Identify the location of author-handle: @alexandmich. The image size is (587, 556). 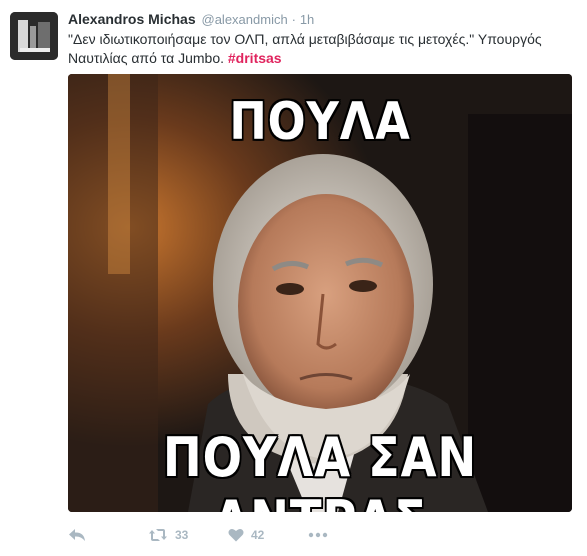
(245, 19).